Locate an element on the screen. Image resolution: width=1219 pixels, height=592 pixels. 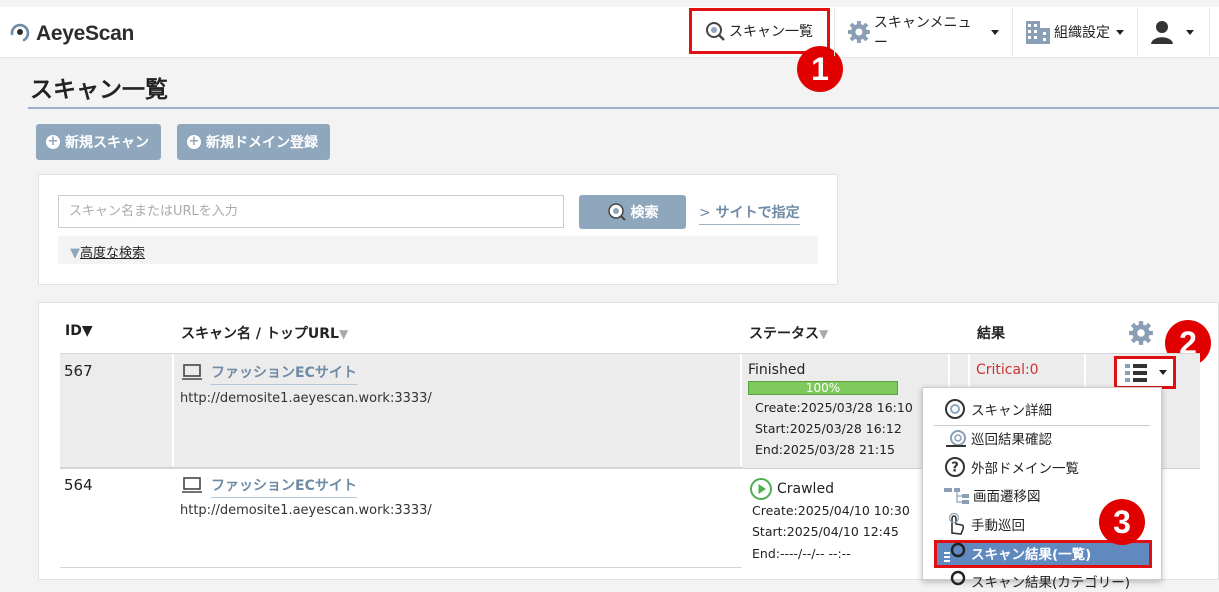
building-icon is located at coordinates (1038, 32).